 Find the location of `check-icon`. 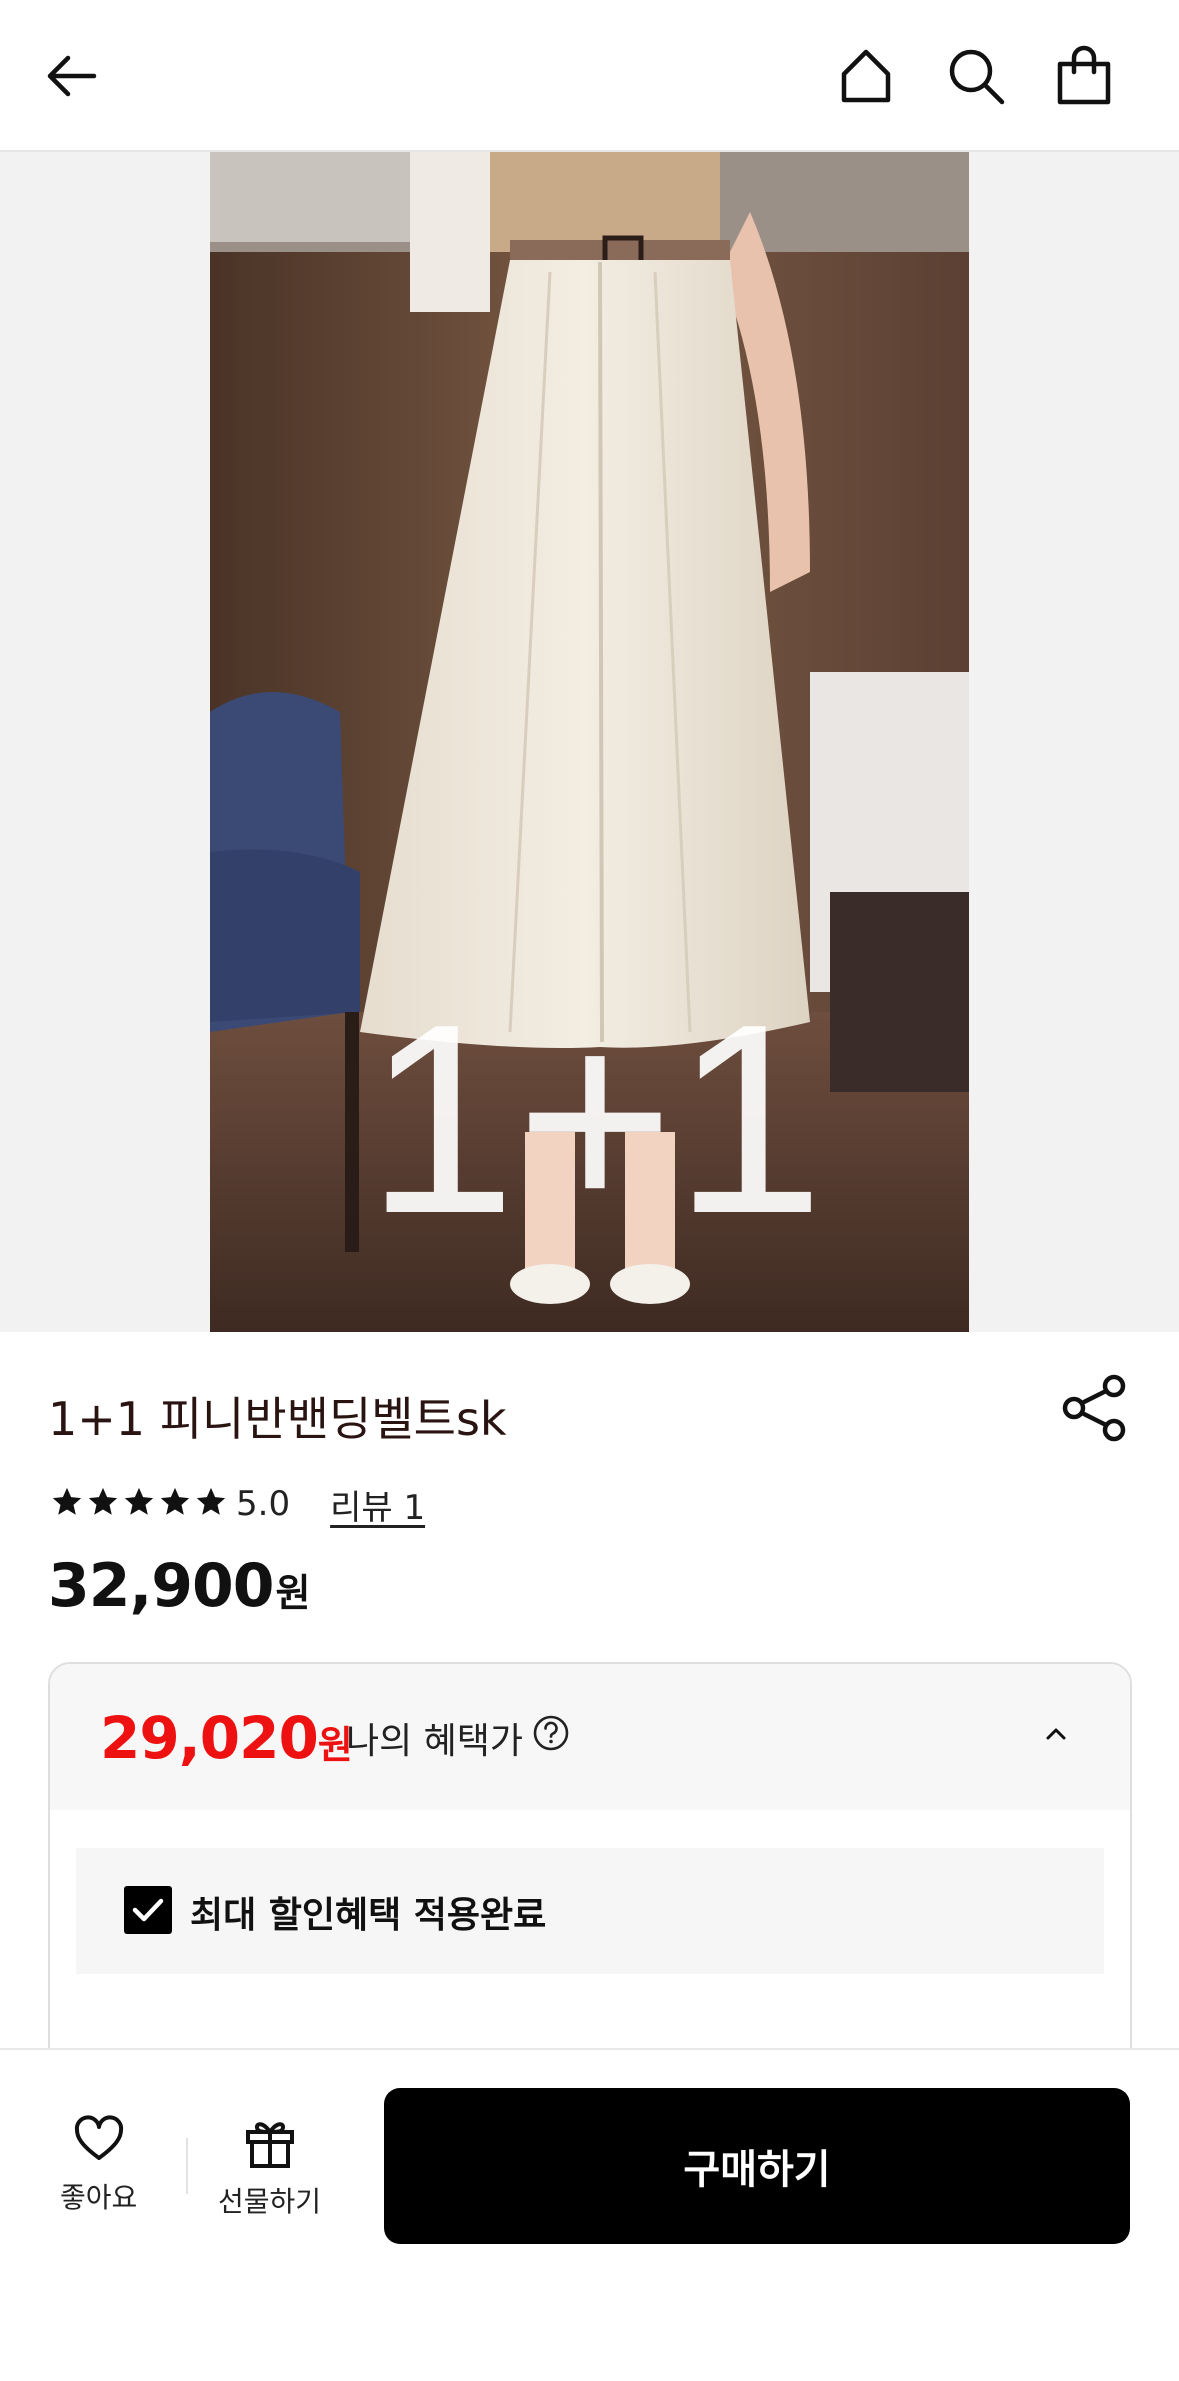

check-icon is located at coordinates (148, 1910).